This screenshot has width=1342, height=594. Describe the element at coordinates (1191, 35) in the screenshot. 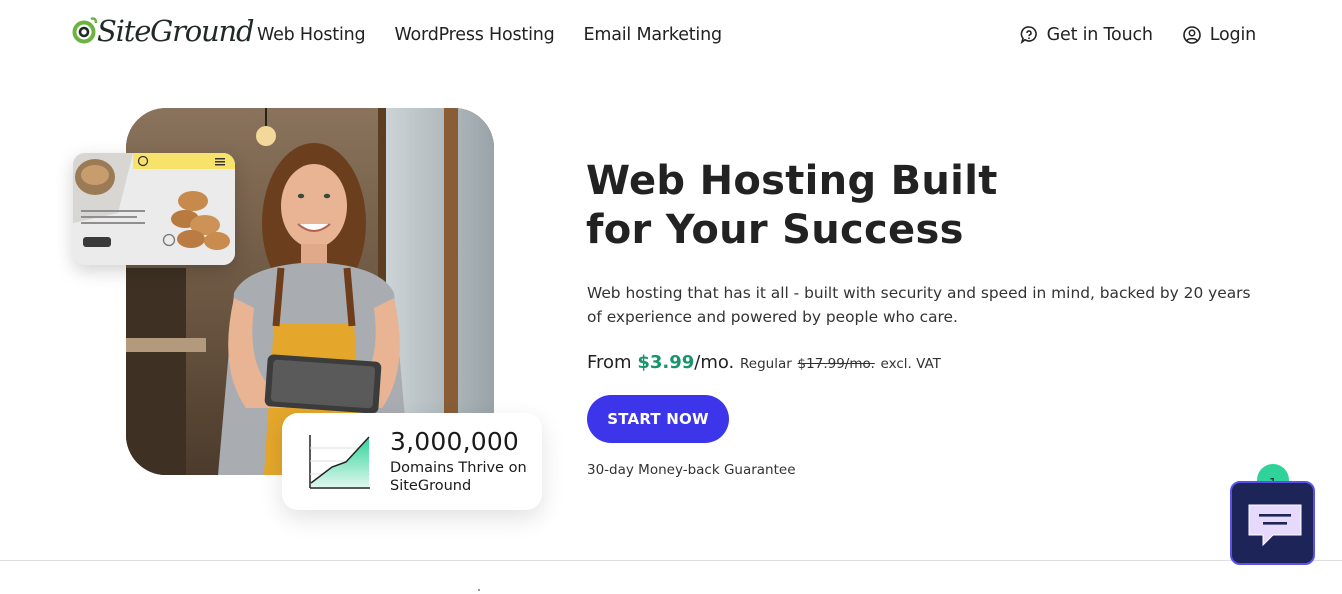

I see `user-circle-icon` at that location.